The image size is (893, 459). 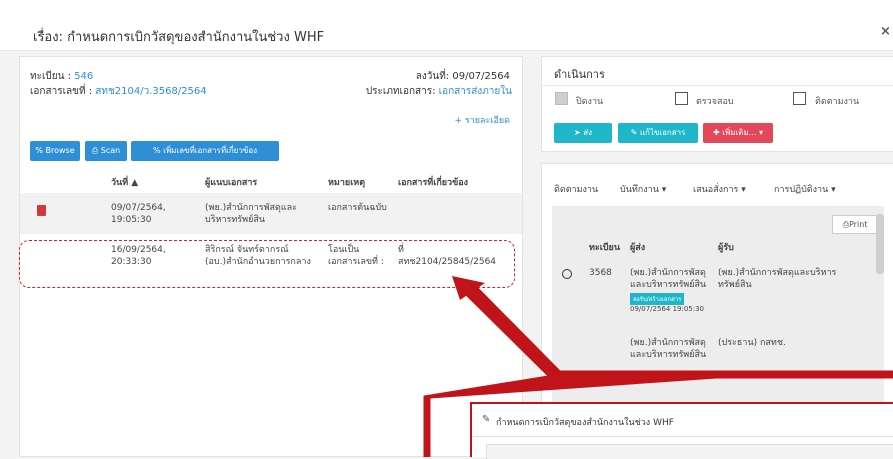 What do you see at coordinates (357, 208) in the screenshot?
I see `row1-note: เอกสารต้นฉบับ` at bounding box center [357, 208].